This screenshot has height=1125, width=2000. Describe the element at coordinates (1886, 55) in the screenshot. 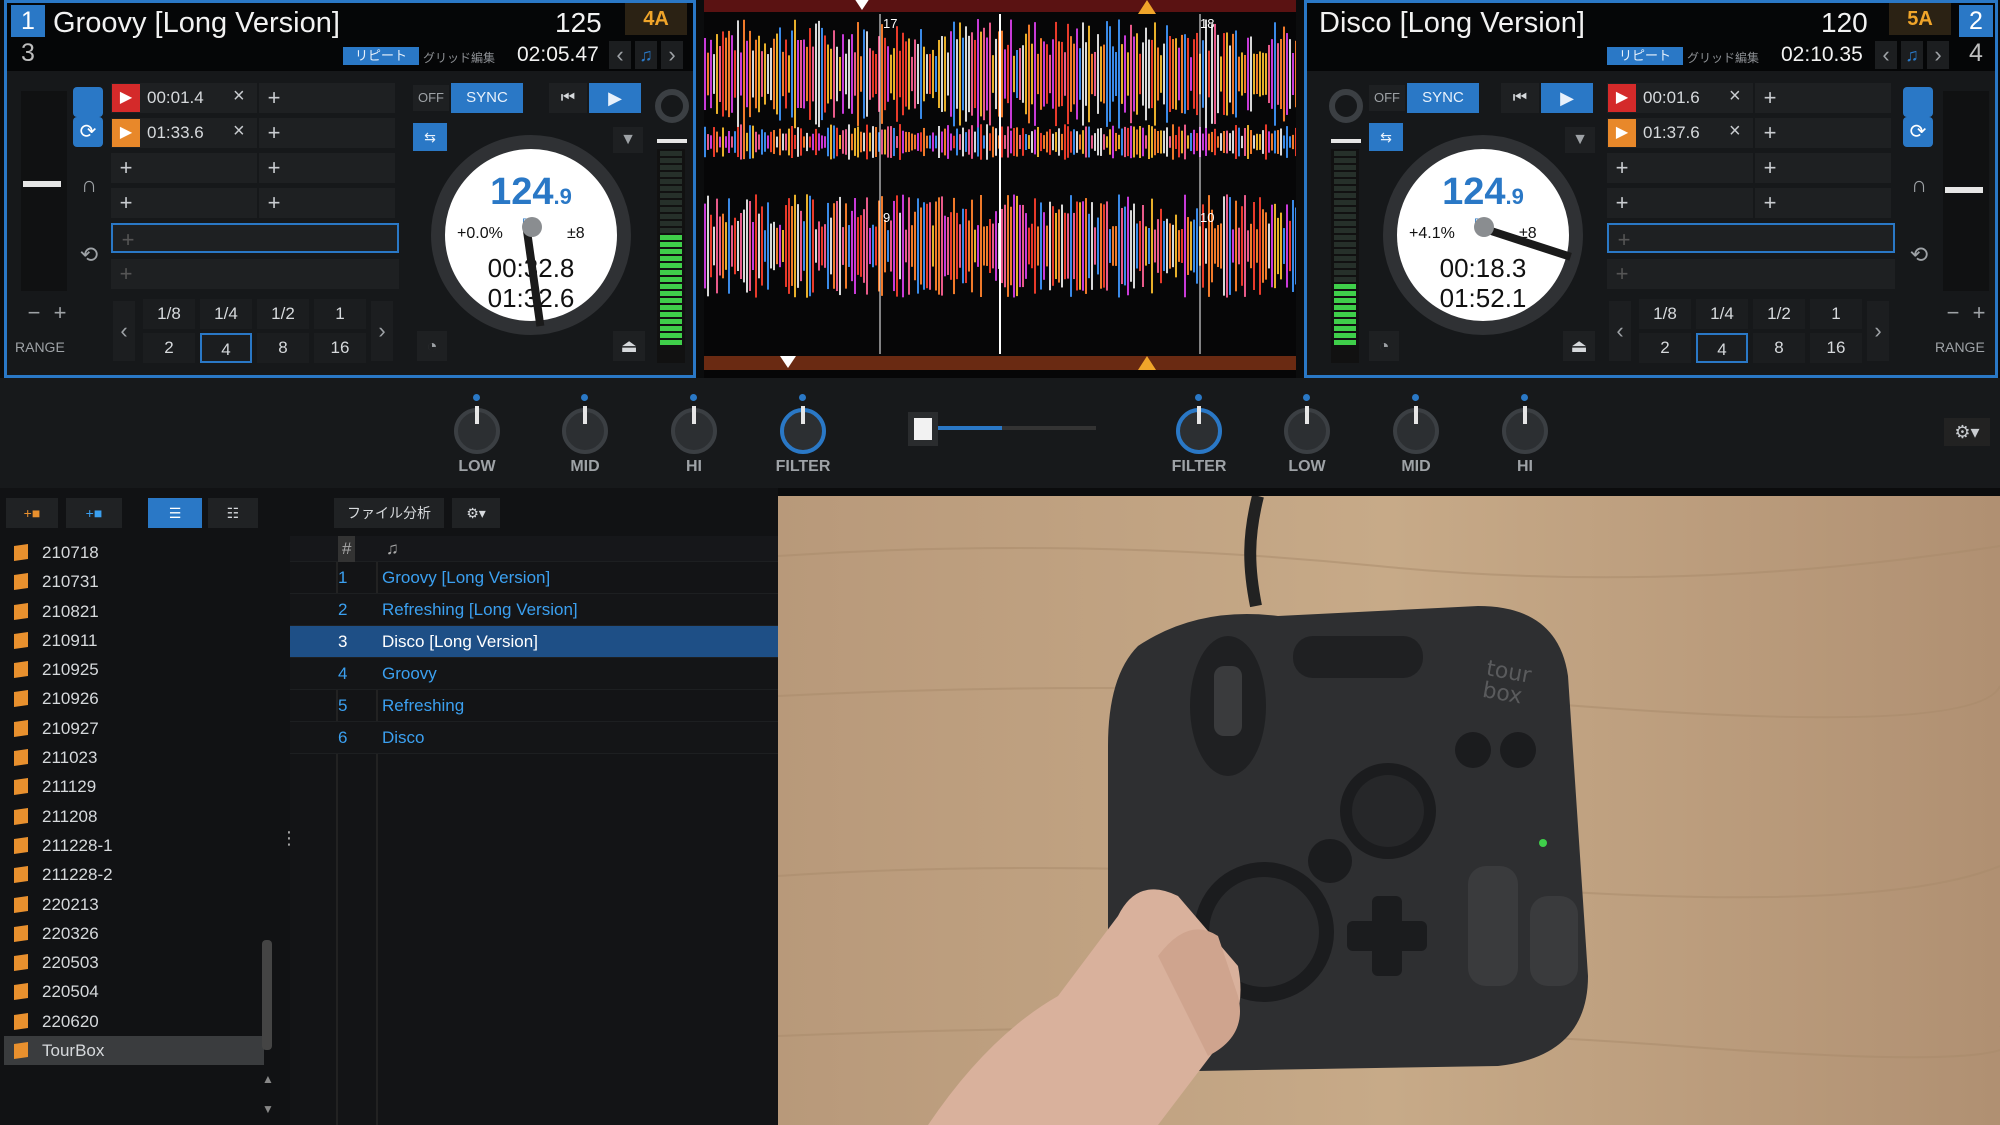

I see `deck-b-prev-icon: ‹` at that location.